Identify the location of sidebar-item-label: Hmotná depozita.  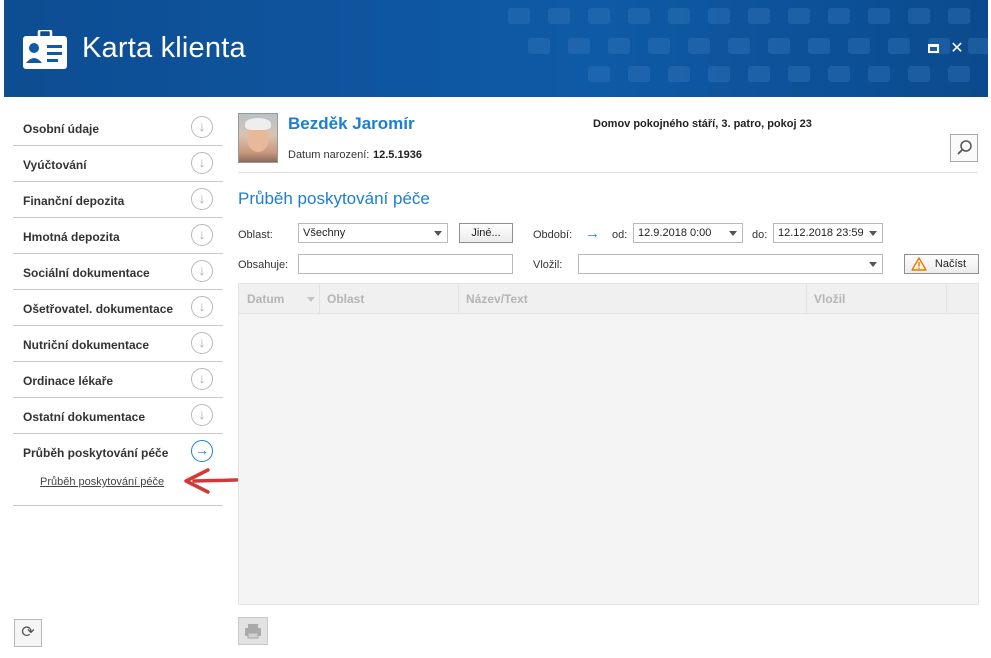
(71, 237).